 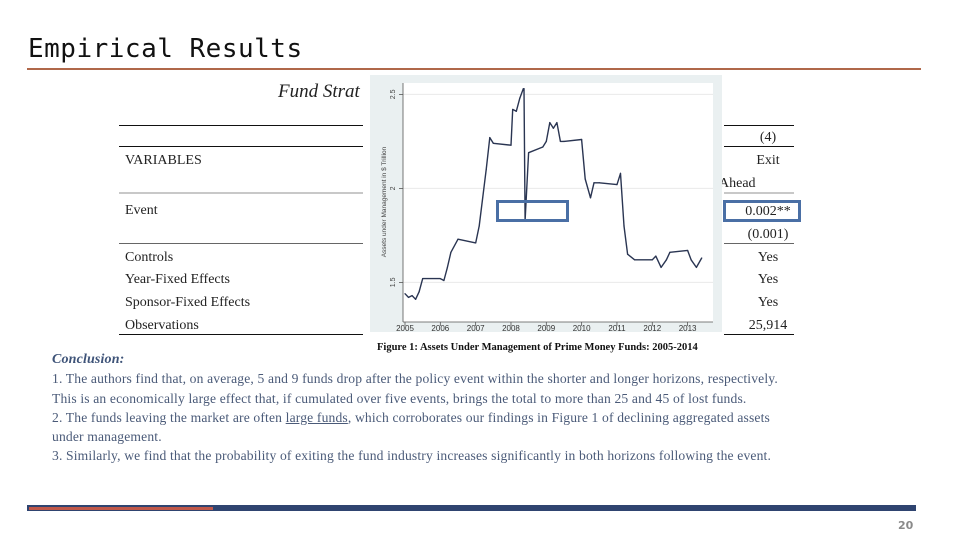 What do you see at coordinates (476, 328) in the screenshot?
I see `x-tick-label: 2007` at bounding box center [476, 328].